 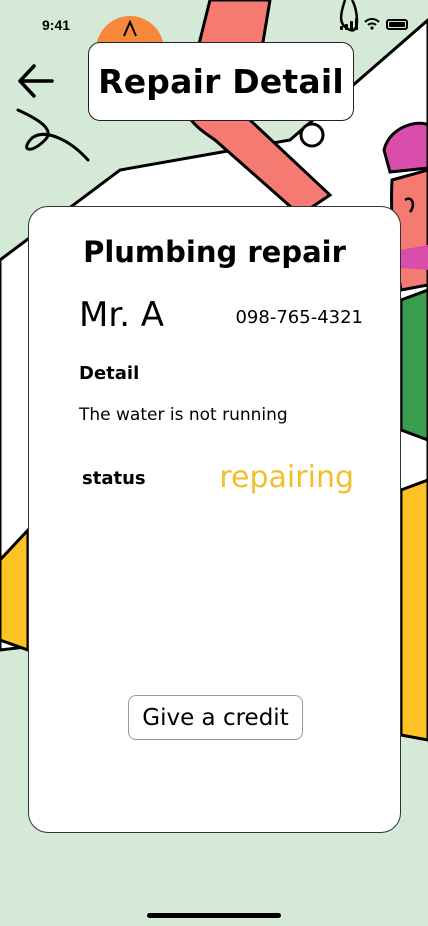 What do you see at coordinates (114, 478) in the screenshot?
I see `status-label: status` at bounding box center [114, 478].